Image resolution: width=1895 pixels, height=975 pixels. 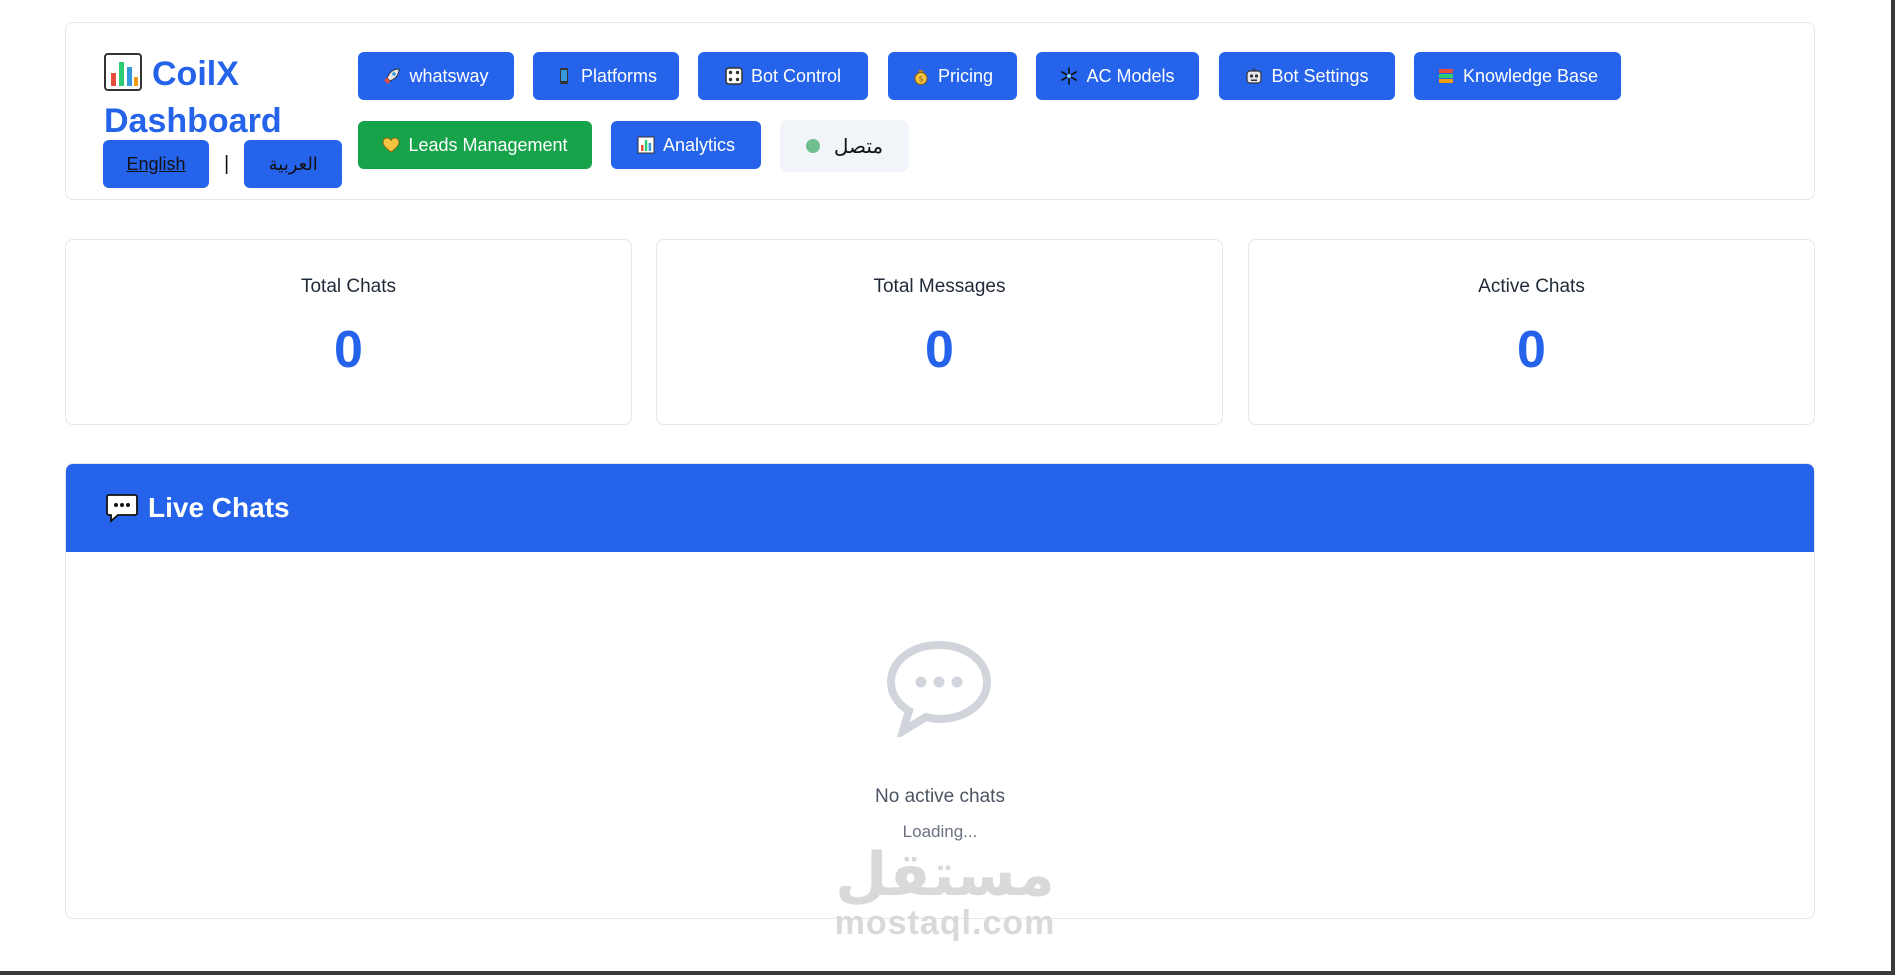 What do you see at coordinates (449, 75) in the screenshot?
I see `nav-whatsway-label: whatsway` at bounding box center [449, 75].